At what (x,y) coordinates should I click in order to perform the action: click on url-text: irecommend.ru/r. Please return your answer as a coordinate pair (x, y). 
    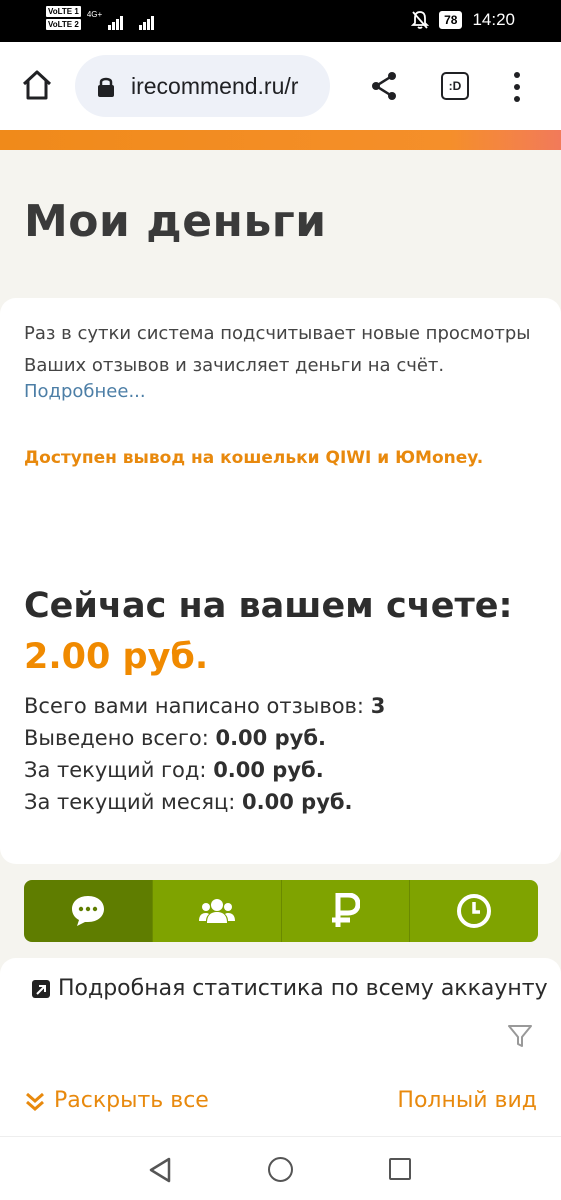
    Looking at the image, I should click on (215, 85).